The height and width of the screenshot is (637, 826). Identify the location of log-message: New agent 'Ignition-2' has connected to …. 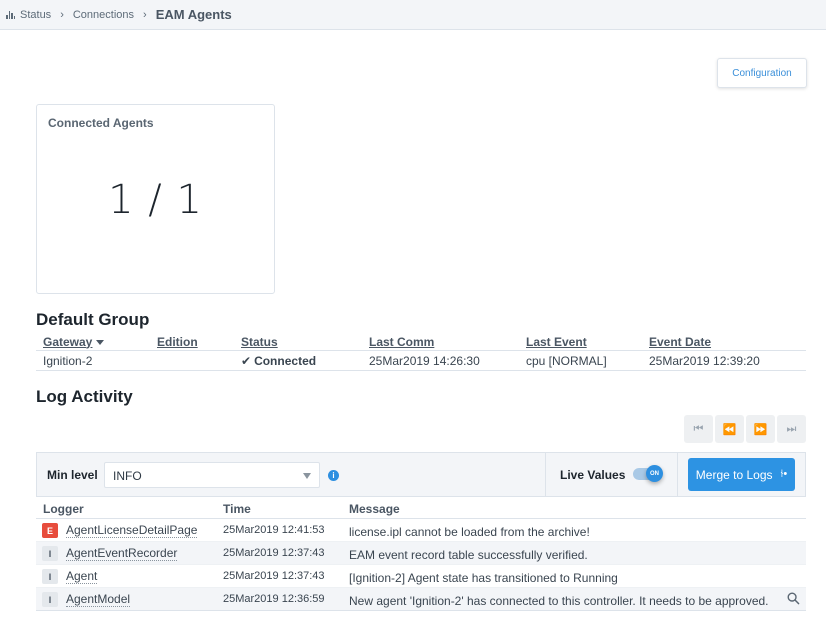
(559, 601).